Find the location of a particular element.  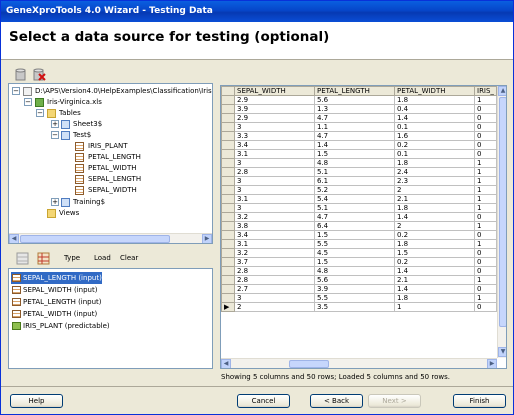

table-row: 3 6.1 2.3 1 is located at coordinates (359, 181).